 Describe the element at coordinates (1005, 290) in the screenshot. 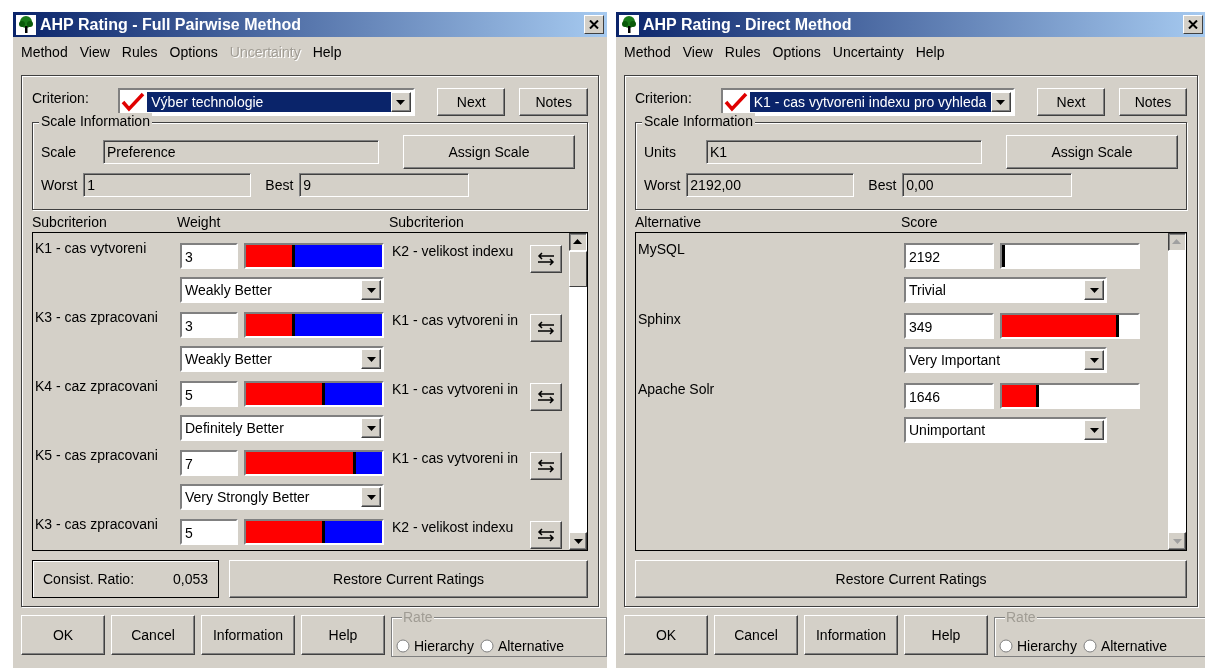

I see `rating-dropdown: Trivial` at that location.